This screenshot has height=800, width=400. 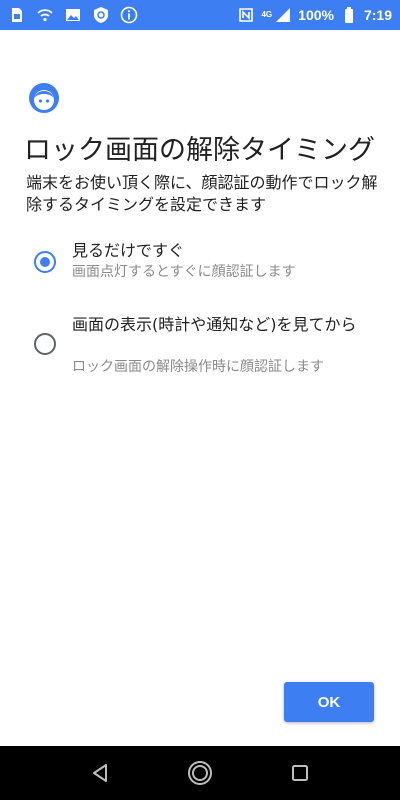 I want to click on signal-icon, so click(x=283, y=15).